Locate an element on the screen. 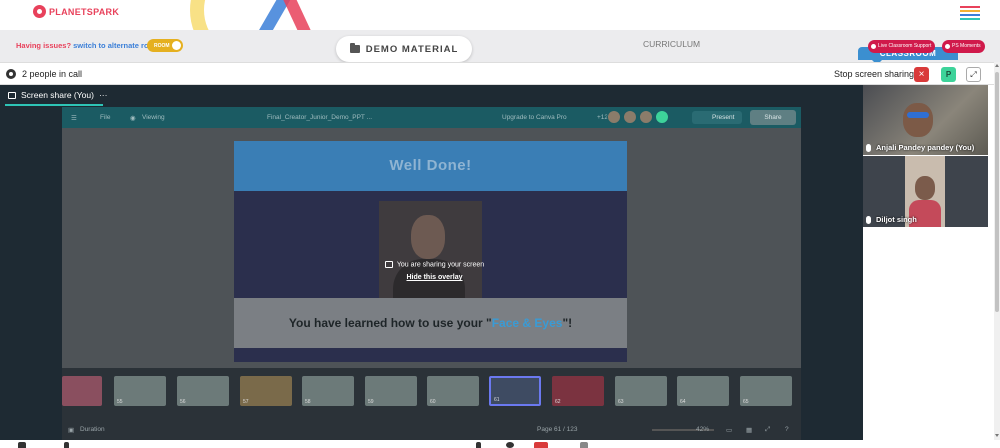 The width and height of the screenshot is (1000, 448). scroll-up-icon is located at coordinates (997, 65).